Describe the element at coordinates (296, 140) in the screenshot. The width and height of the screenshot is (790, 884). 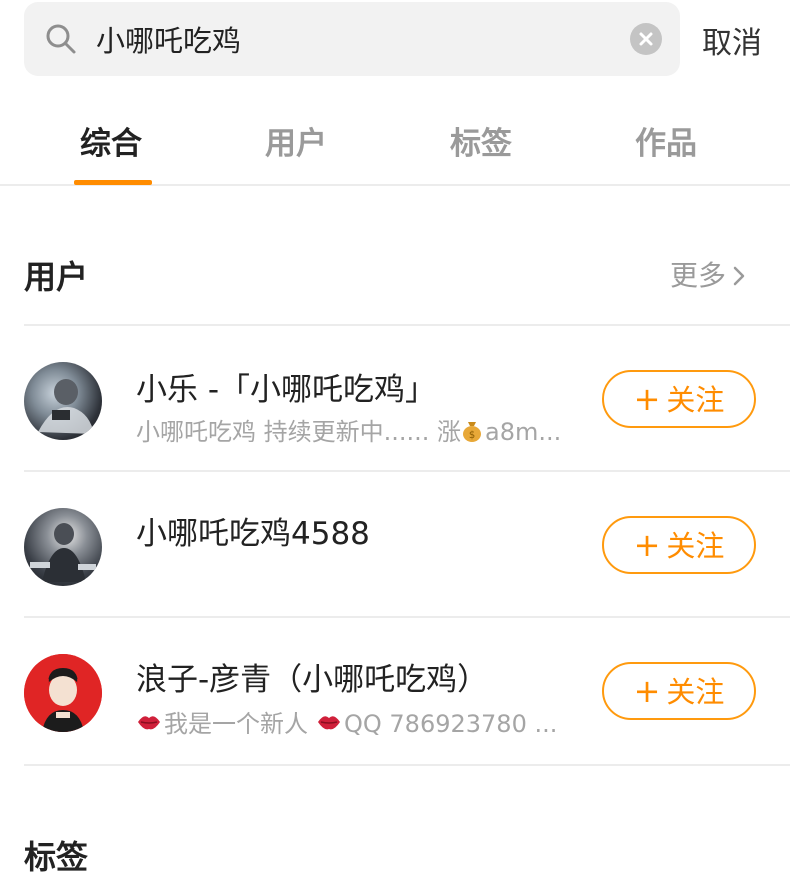
I see `tab-users: 用户` at that location.